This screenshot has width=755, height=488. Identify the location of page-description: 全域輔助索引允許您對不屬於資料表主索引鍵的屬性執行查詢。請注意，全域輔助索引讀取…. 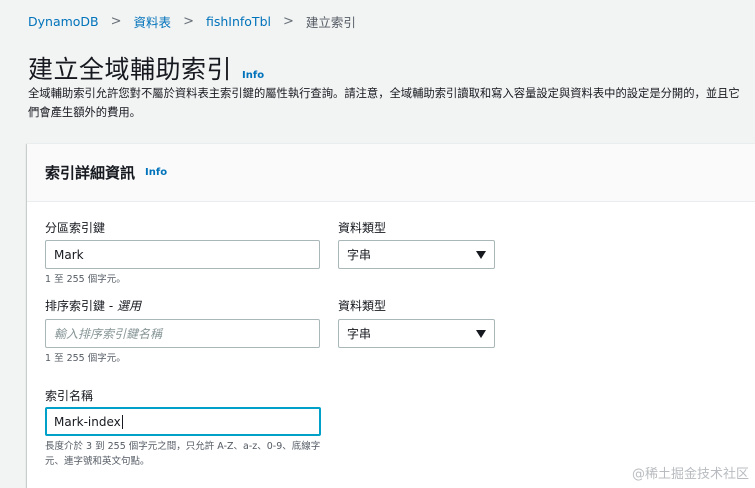
(384, 103).